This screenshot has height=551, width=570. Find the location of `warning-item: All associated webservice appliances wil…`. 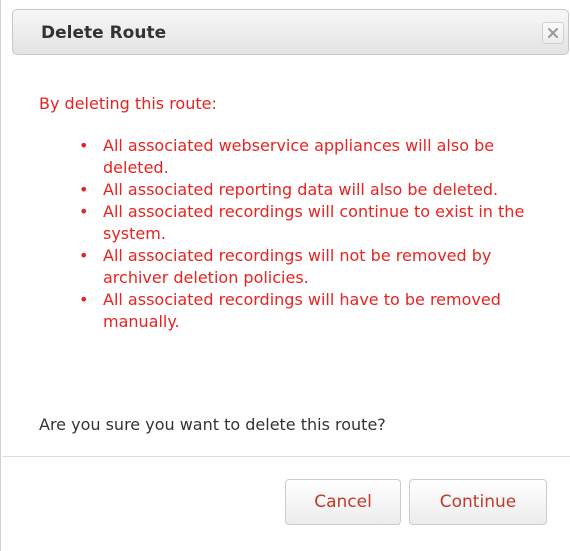

warning-item: All associated webservice appliances wil… is located at coordinates (314, 157).